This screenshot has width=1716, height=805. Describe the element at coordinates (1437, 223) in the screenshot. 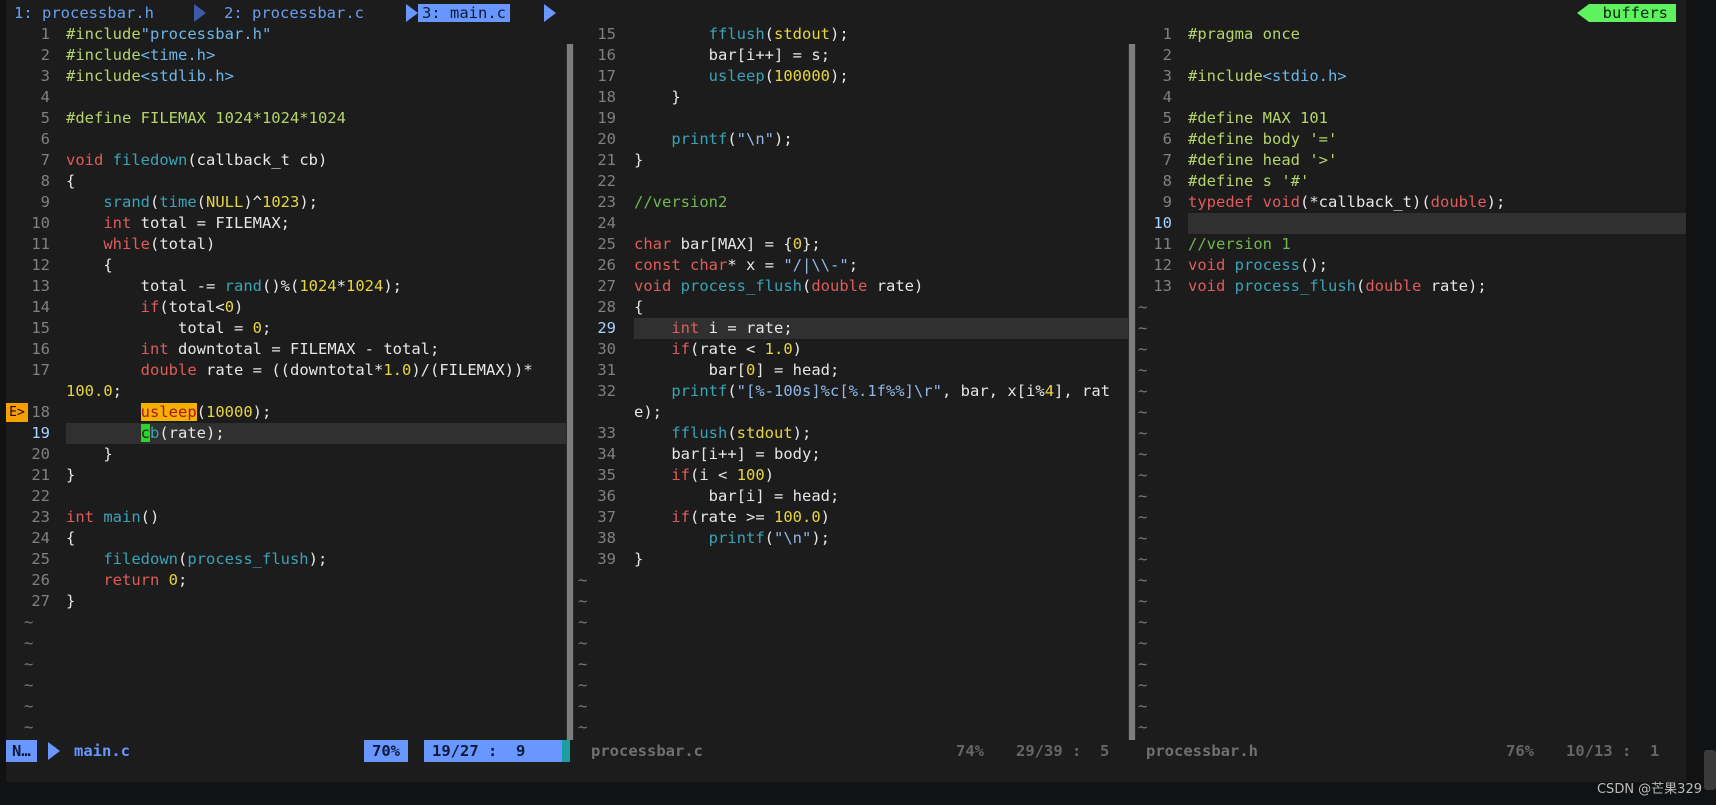

I see `cursor-line-highlight` at that location.